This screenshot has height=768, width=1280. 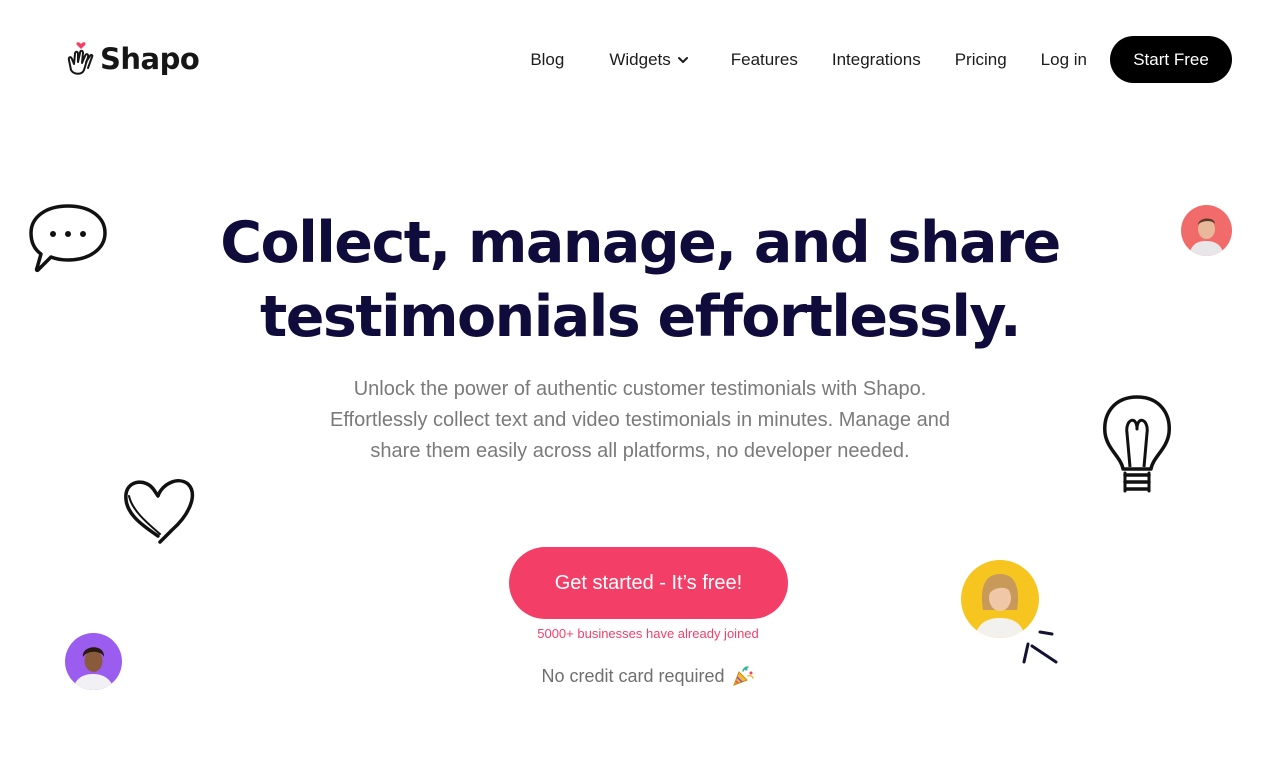 I want to click on nav-link-integrations: Integrations, so click(x=876, y=60).